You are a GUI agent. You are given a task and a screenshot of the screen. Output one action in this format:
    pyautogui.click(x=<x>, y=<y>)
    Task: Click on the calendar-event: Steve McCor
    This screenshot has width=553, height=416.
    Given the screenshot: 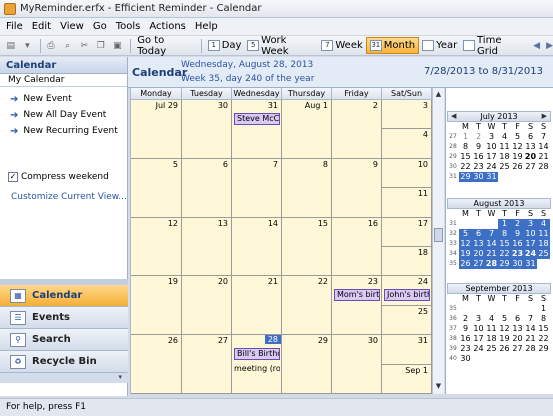 What is the action you would take?
    pyautogui.click(x=257, y=119)
    